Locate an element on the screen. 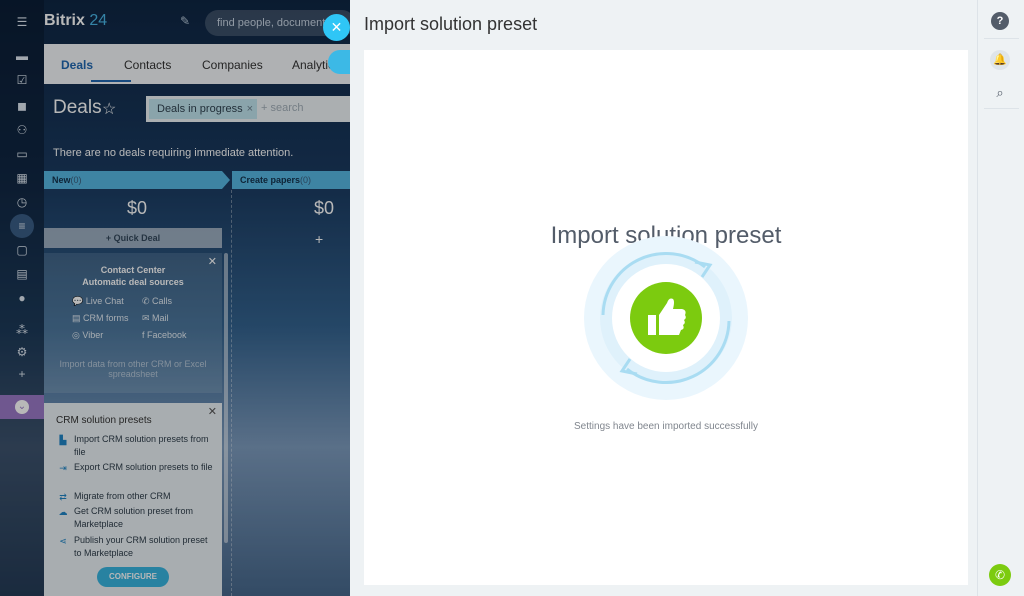 Image resolution: width=1024 pixels, height=596 pixels. brand-logo: Bitrix 24 is located at coordinates (75, 21).